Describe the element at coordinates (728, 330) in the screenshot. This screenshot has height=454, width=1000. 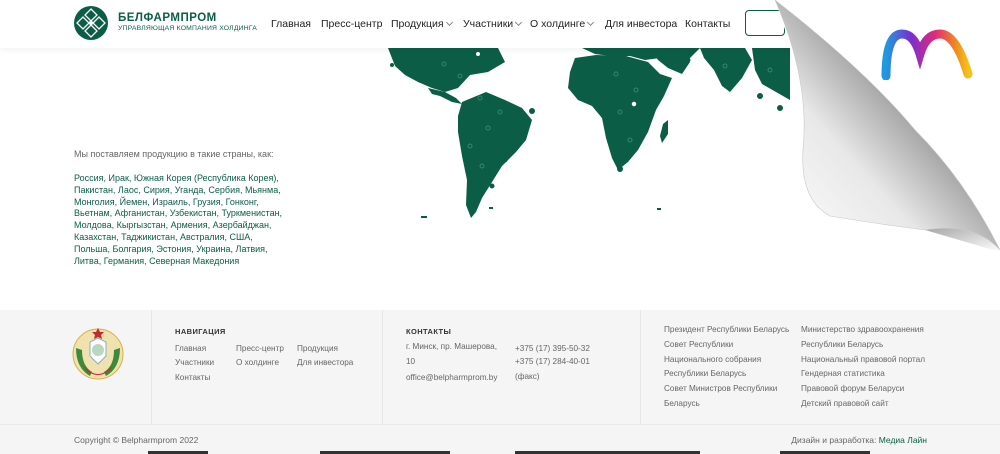
I see `footer-link-president: Президент Республики Беларусь` at that location.